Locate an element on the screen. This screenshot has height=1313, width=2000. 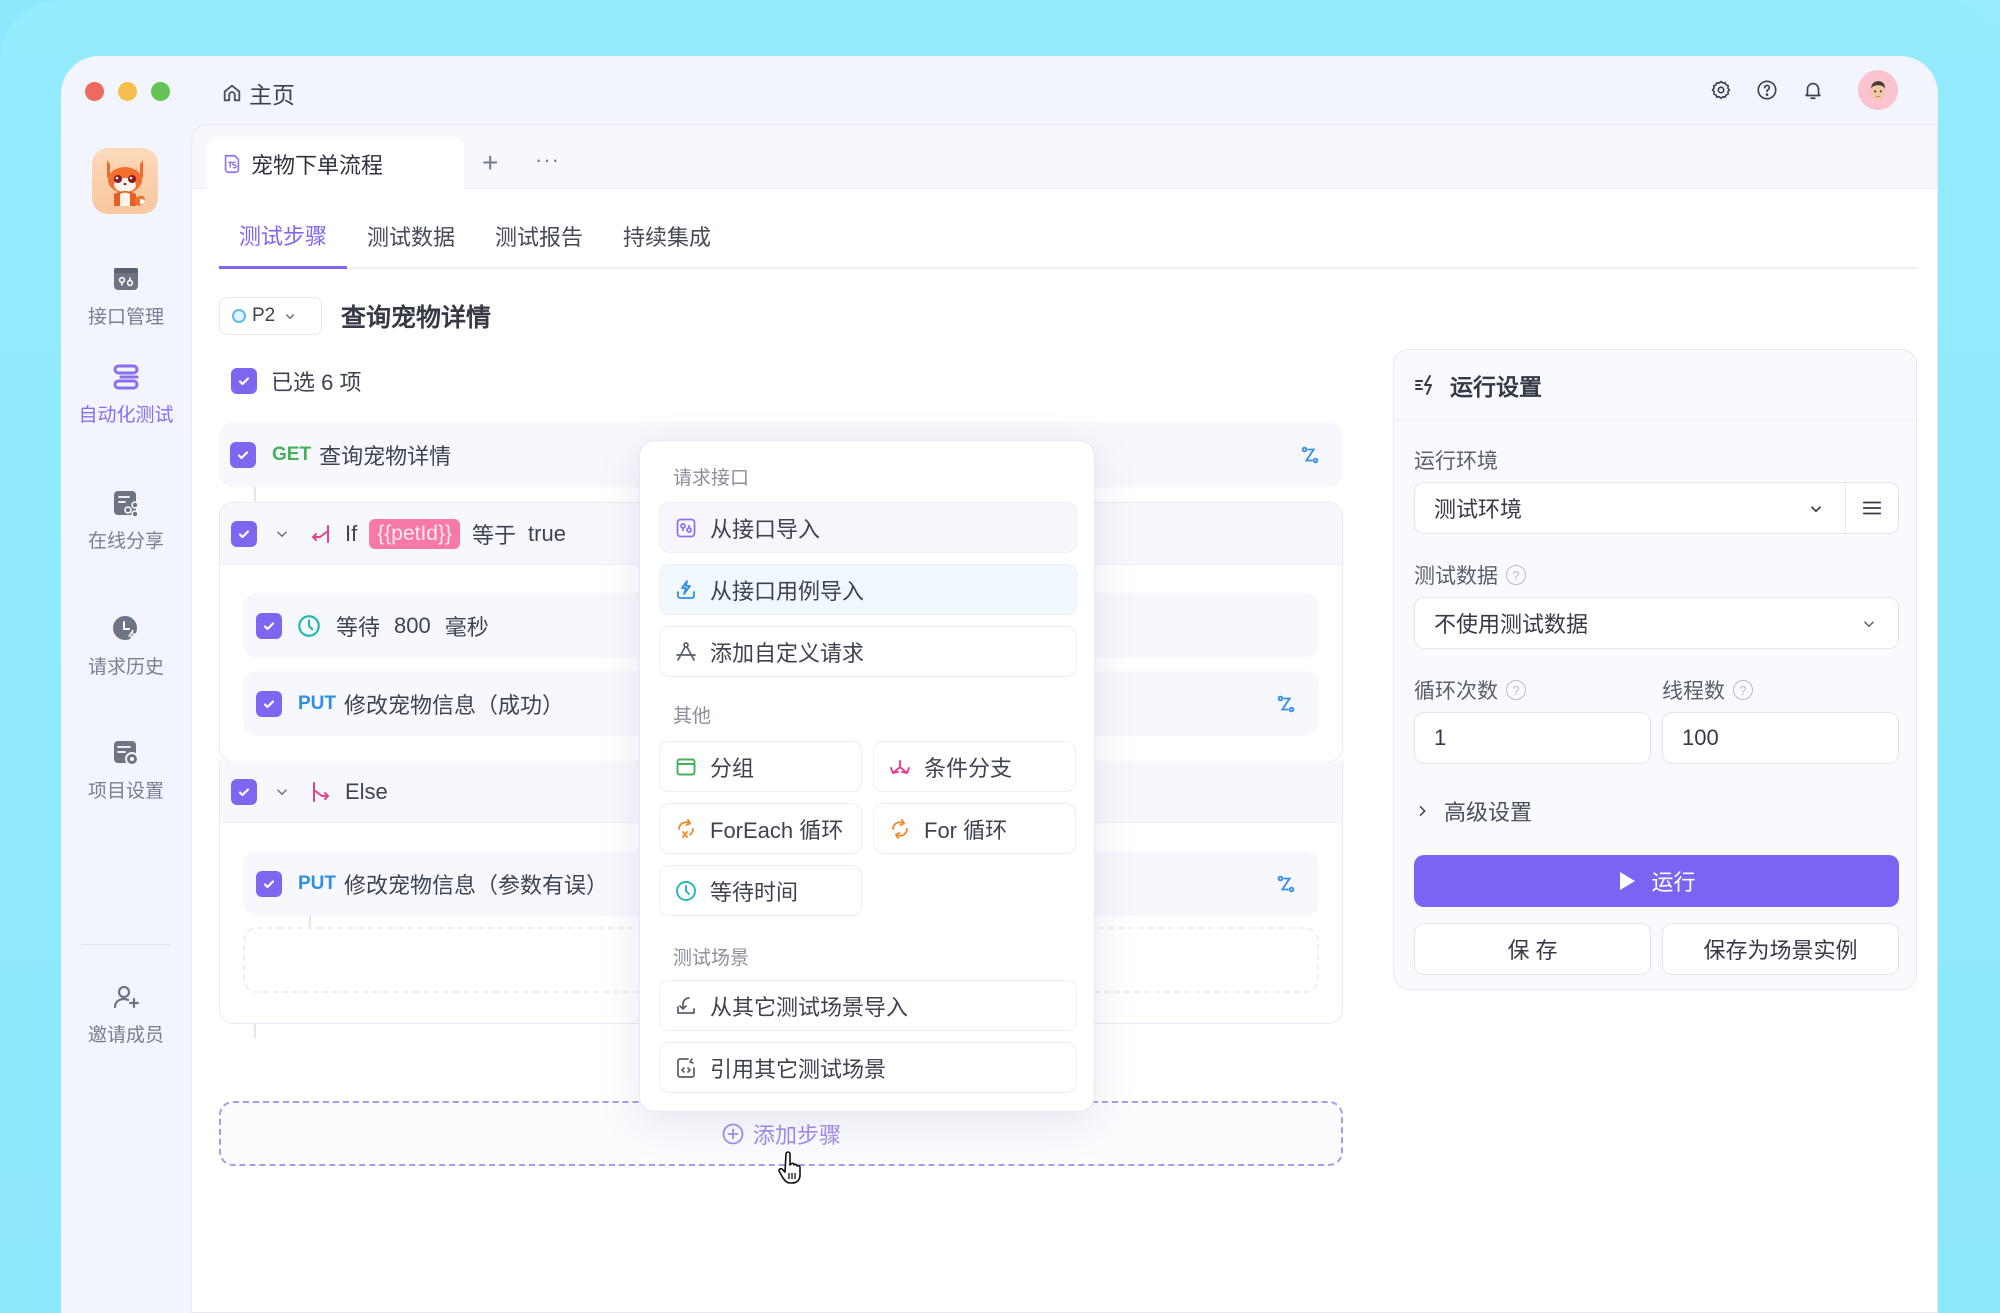
automation-icon is located at coordinates (126, 377).